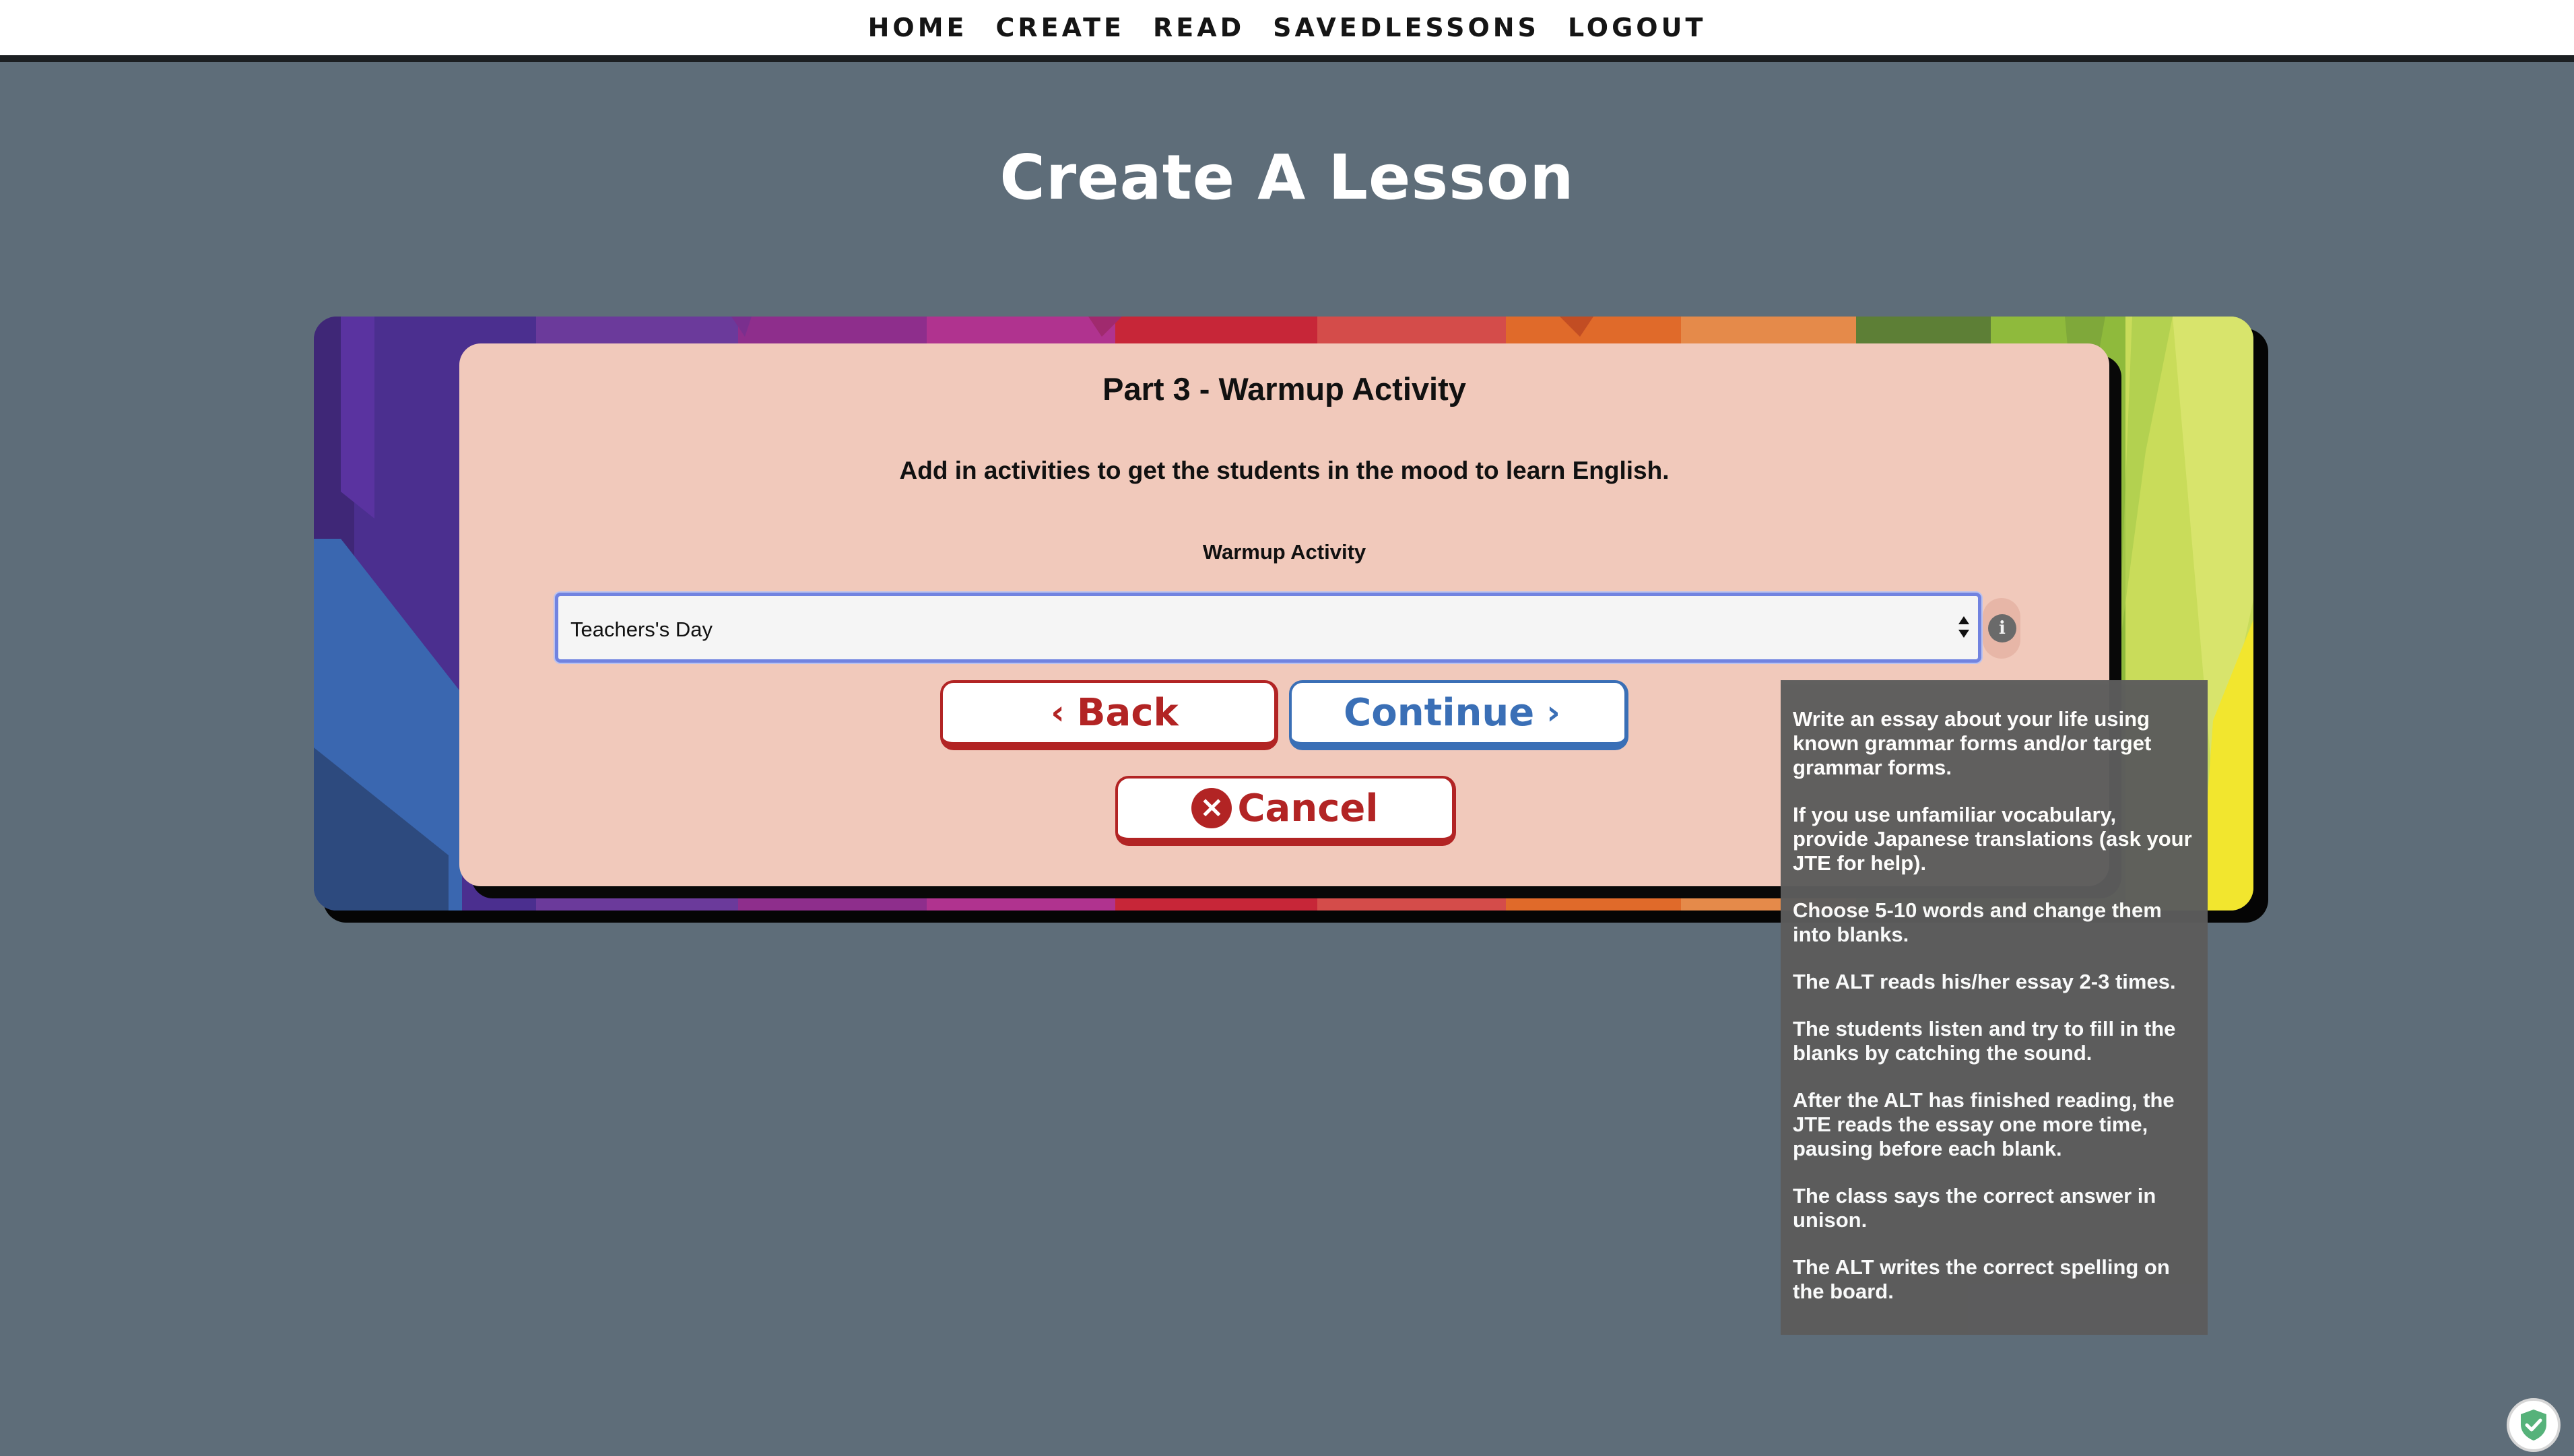 The height and width of the screenshot is (1456, 2574). I want to click on warmup-activity-label: Warmup Activity, so click(1284, 552).